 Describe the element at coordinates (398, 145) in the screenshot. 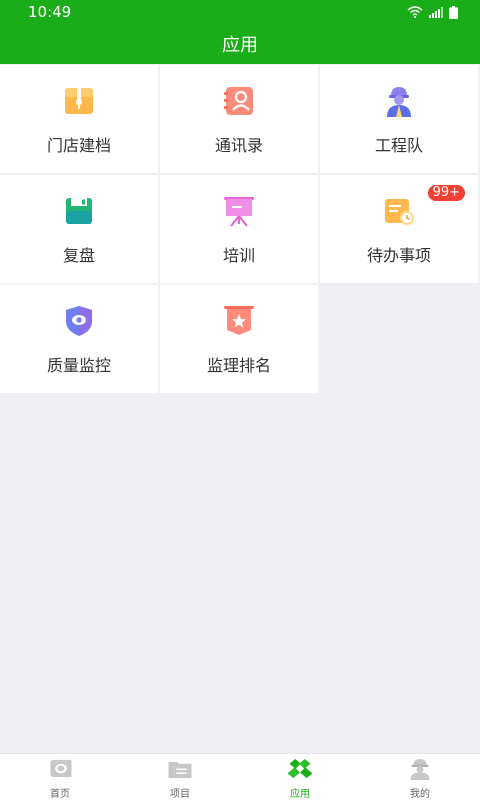

I see `app-label: 工程队` at that location.